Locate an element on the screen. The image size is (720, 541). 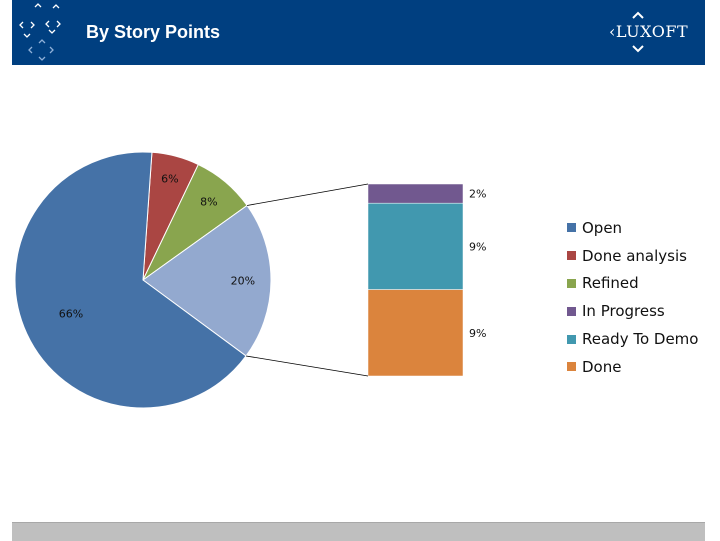
bar-segment-done is located at coordinates (415, 333).